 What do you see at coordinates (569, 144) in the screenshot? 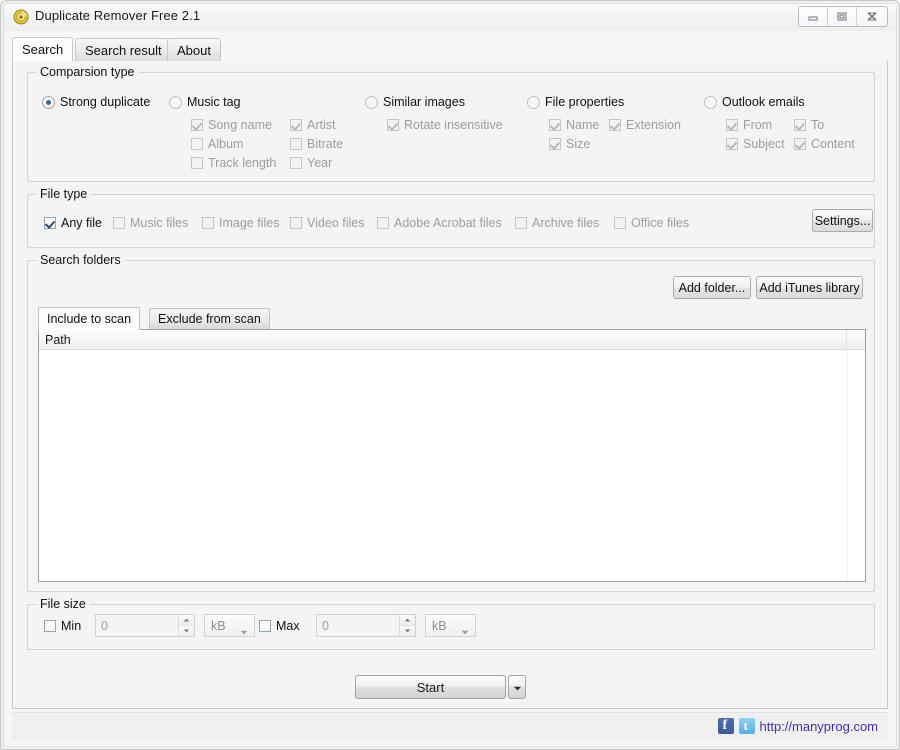
I see `checkbox-size: Size` at bounding box center [569, 144].